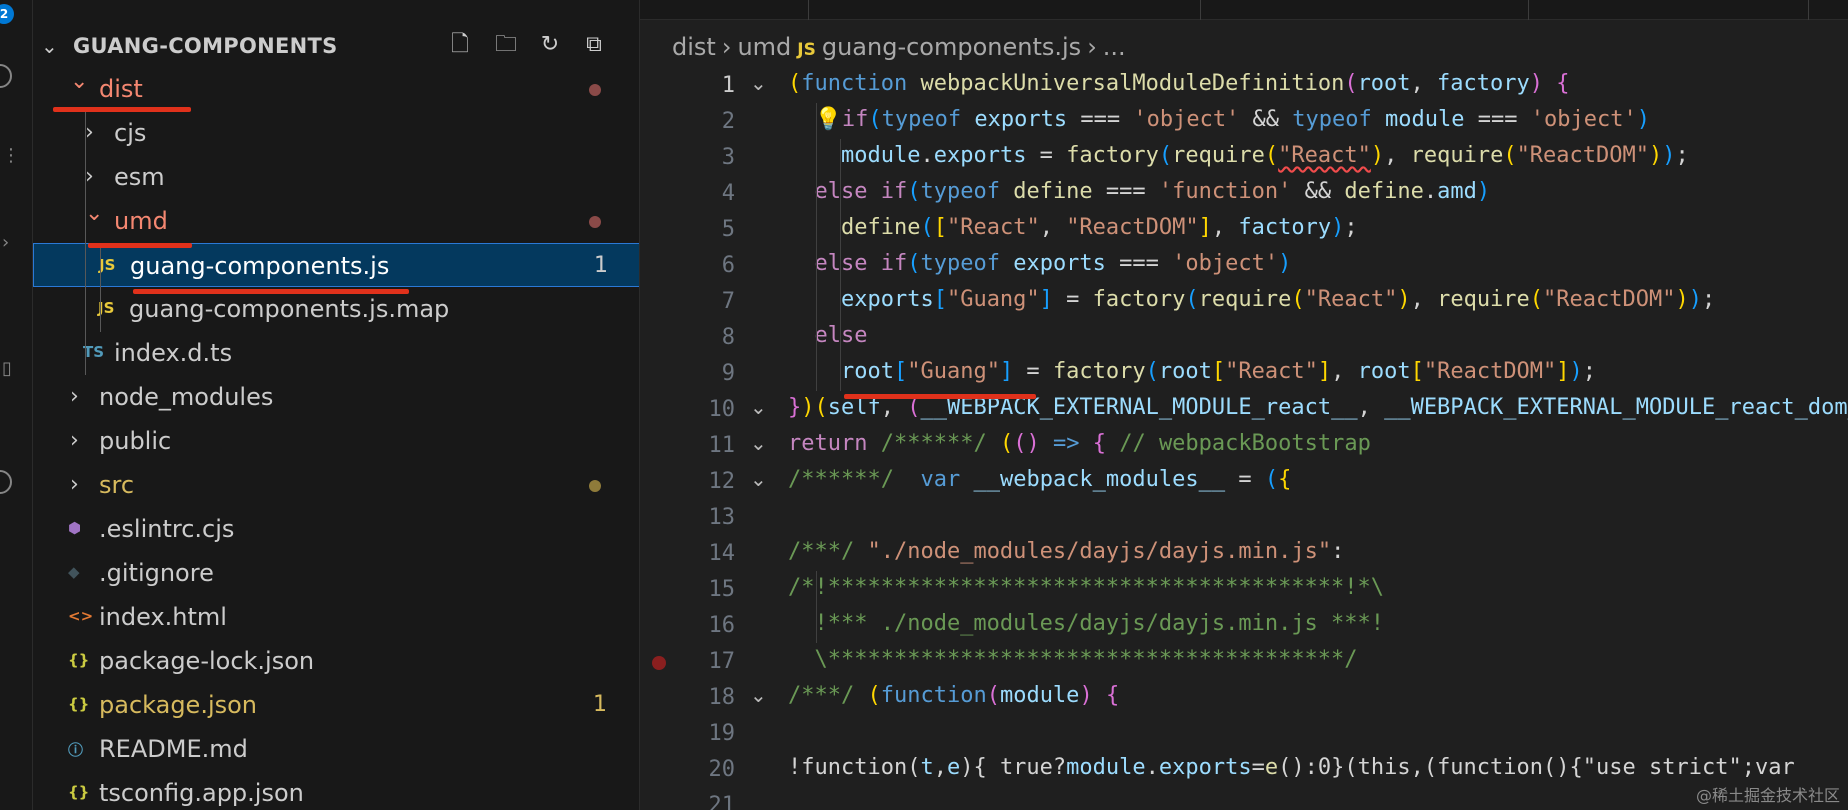 This screenshot has width=1848, height=810. What do you see at coordinates (940, 396) in the screenshot?
I see `annotation-underline-root-guang` at bounding box center [940, 396].